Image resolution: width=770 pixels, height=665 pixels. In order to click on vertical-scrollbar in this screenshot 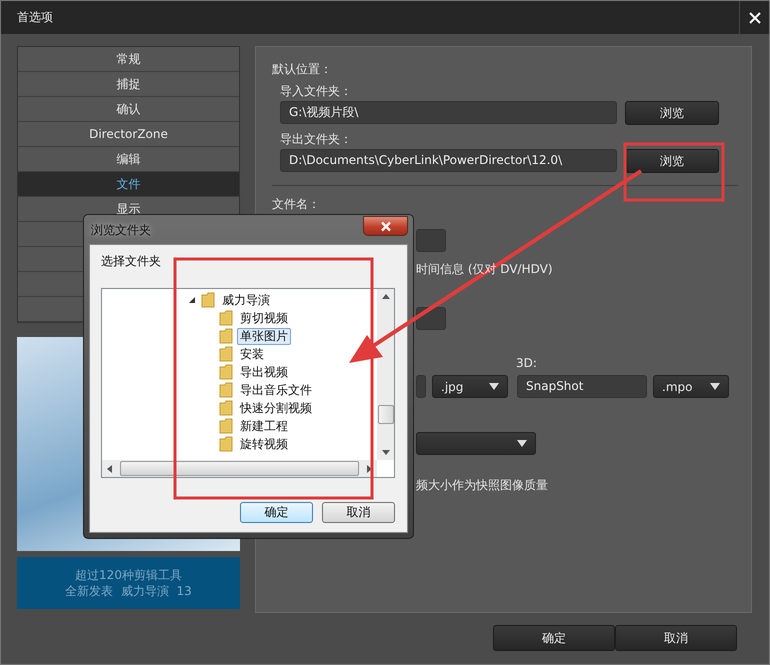, I will do `click(385, 374)`.